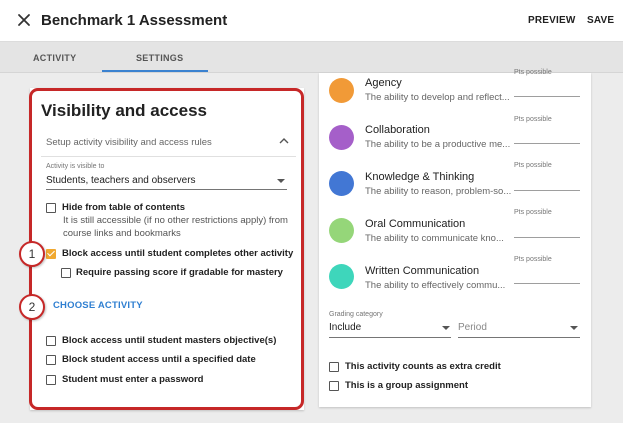 This screenshot has width=623, height=423. I want to click on active-tab-indicator, so click(155, 71).